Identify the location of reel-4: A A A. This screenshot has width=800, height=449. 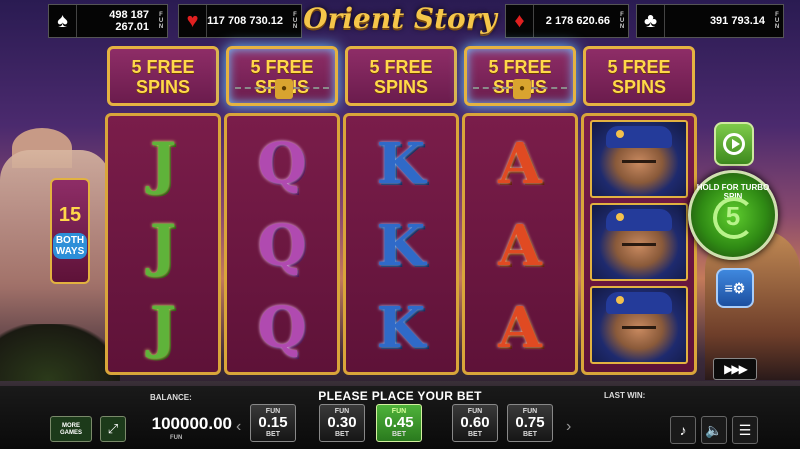
(520, 244).